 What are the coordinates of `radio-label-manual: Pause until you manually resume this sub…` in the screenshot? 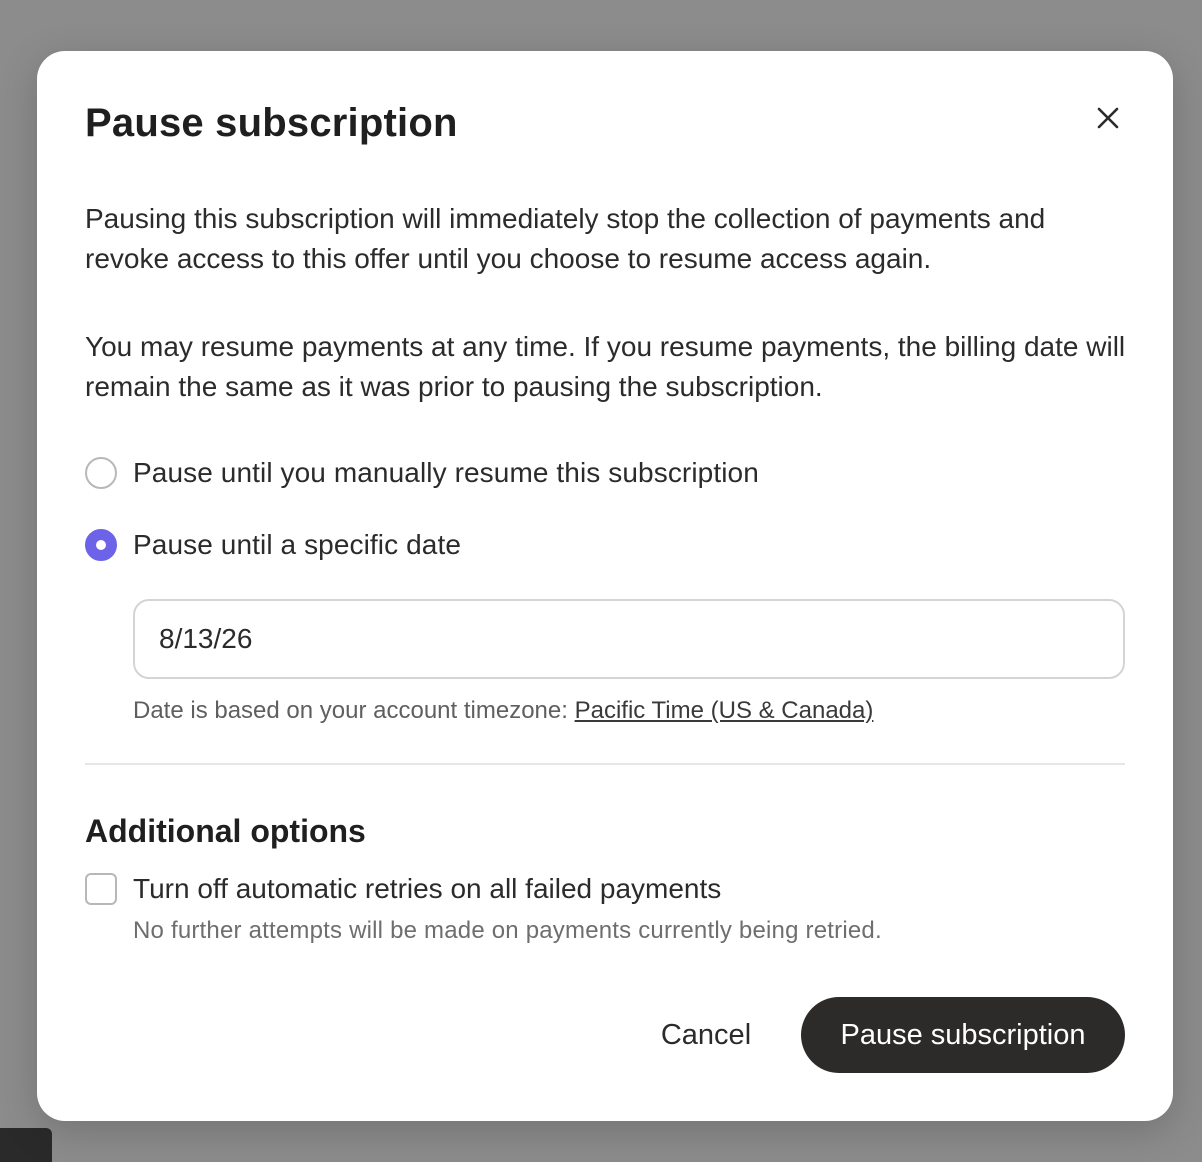 It's located at (446, 472).